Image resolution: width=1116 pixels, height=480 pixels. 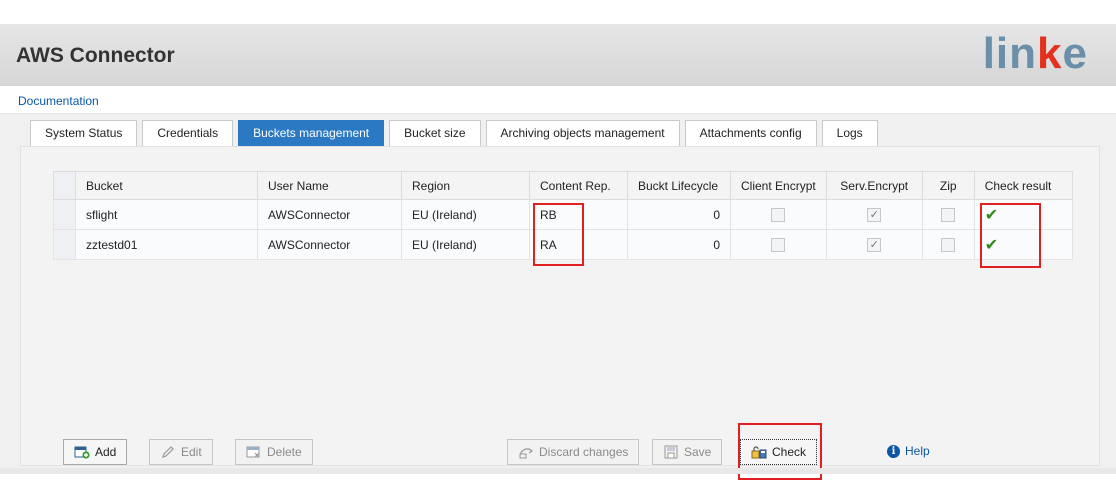 What do you see at coordinates (578, 185) in the screenshot?
I see `column-header-content-rep: Content Rep.` at bounding box center [578, 185].